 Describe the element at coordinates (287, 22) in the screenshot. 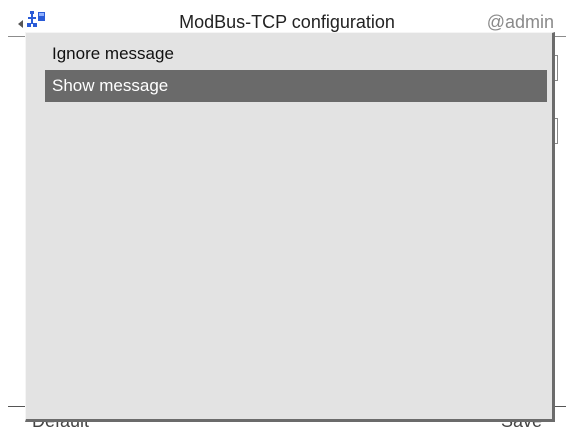

I see `page-title: ModBus-TCP configuration` at that location.